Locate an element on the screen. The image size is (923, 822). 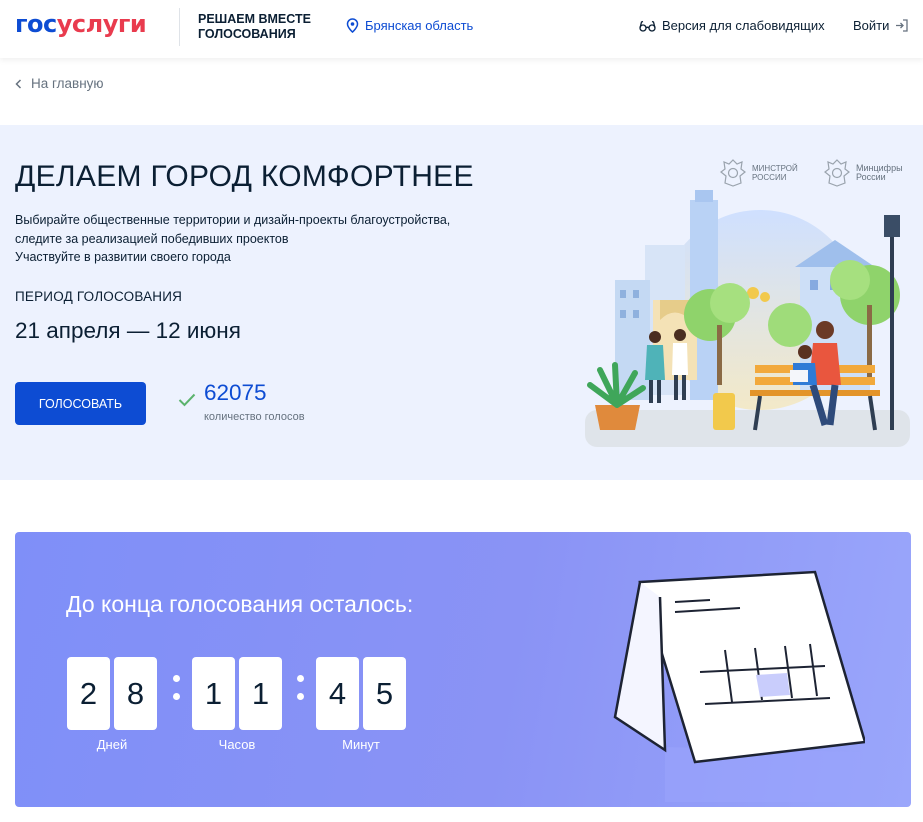
checkmark-icon is located at coordinates (187, 400).